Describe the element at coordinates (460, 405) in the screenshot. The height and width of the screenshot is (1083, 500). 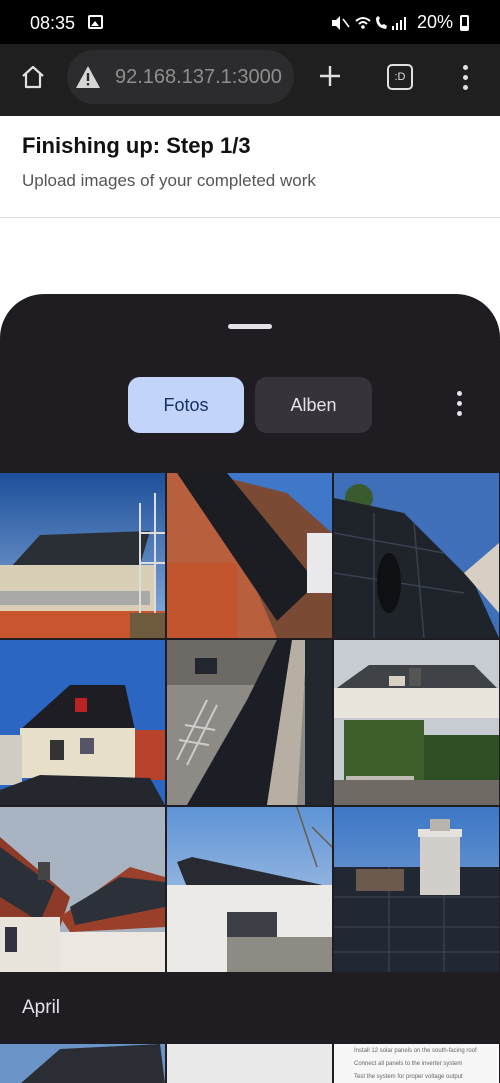
I see `more-options-icon` at that location.